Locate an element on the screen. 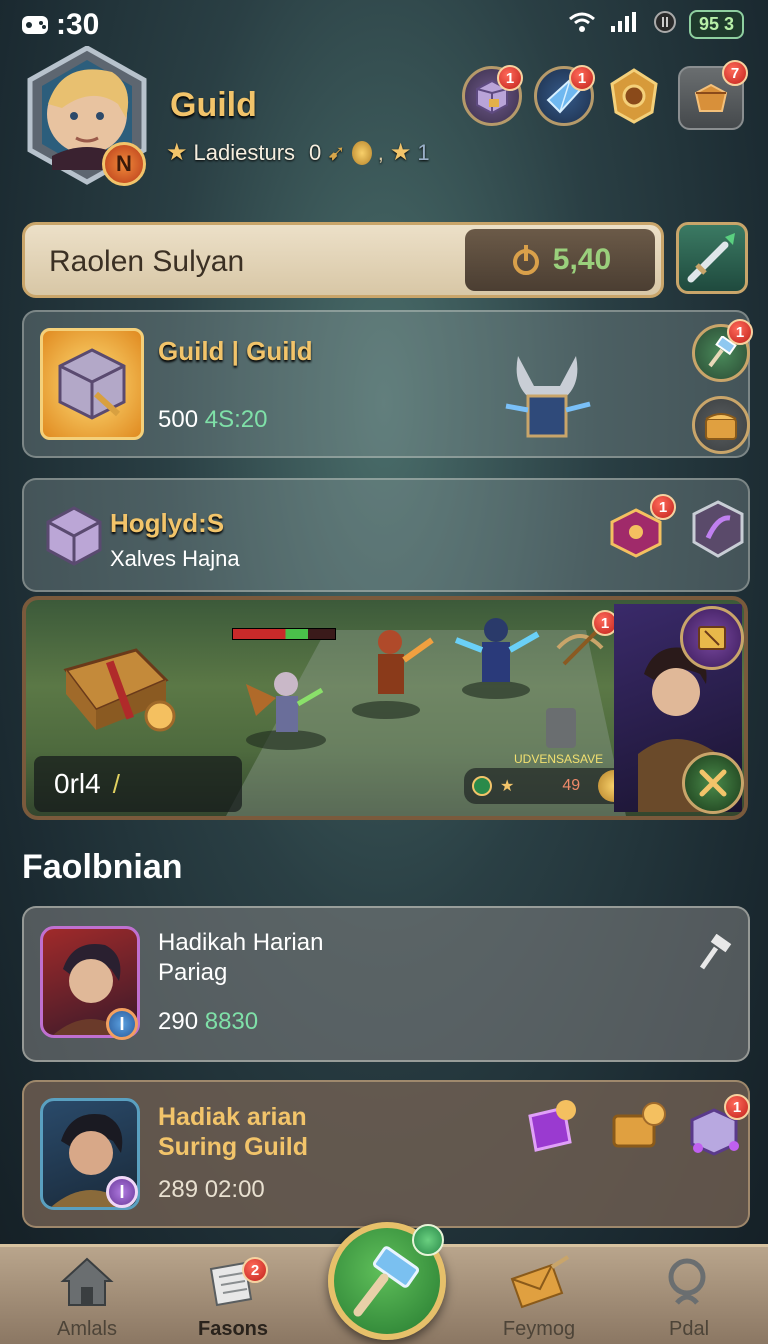  gold-scroll-icon is located at coordinates (639, 1125).